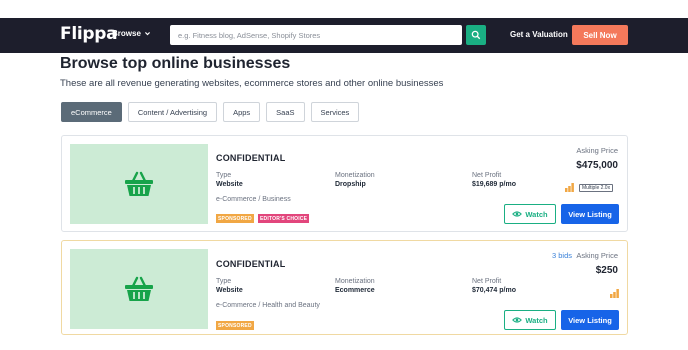  What do you see at coordinates (316, 35) in the screenshot?
I see `search-input` at bounding box center [316, 35].